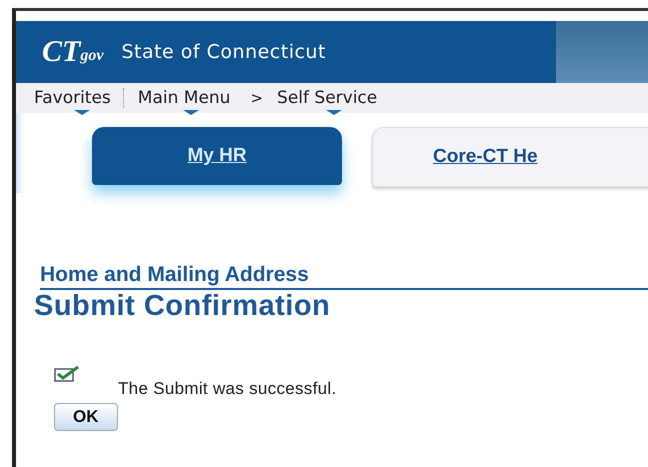  Describe the element at coordinates (227, 389) in the screenshot. I see `success-message: The Submit was successful.` at that location.